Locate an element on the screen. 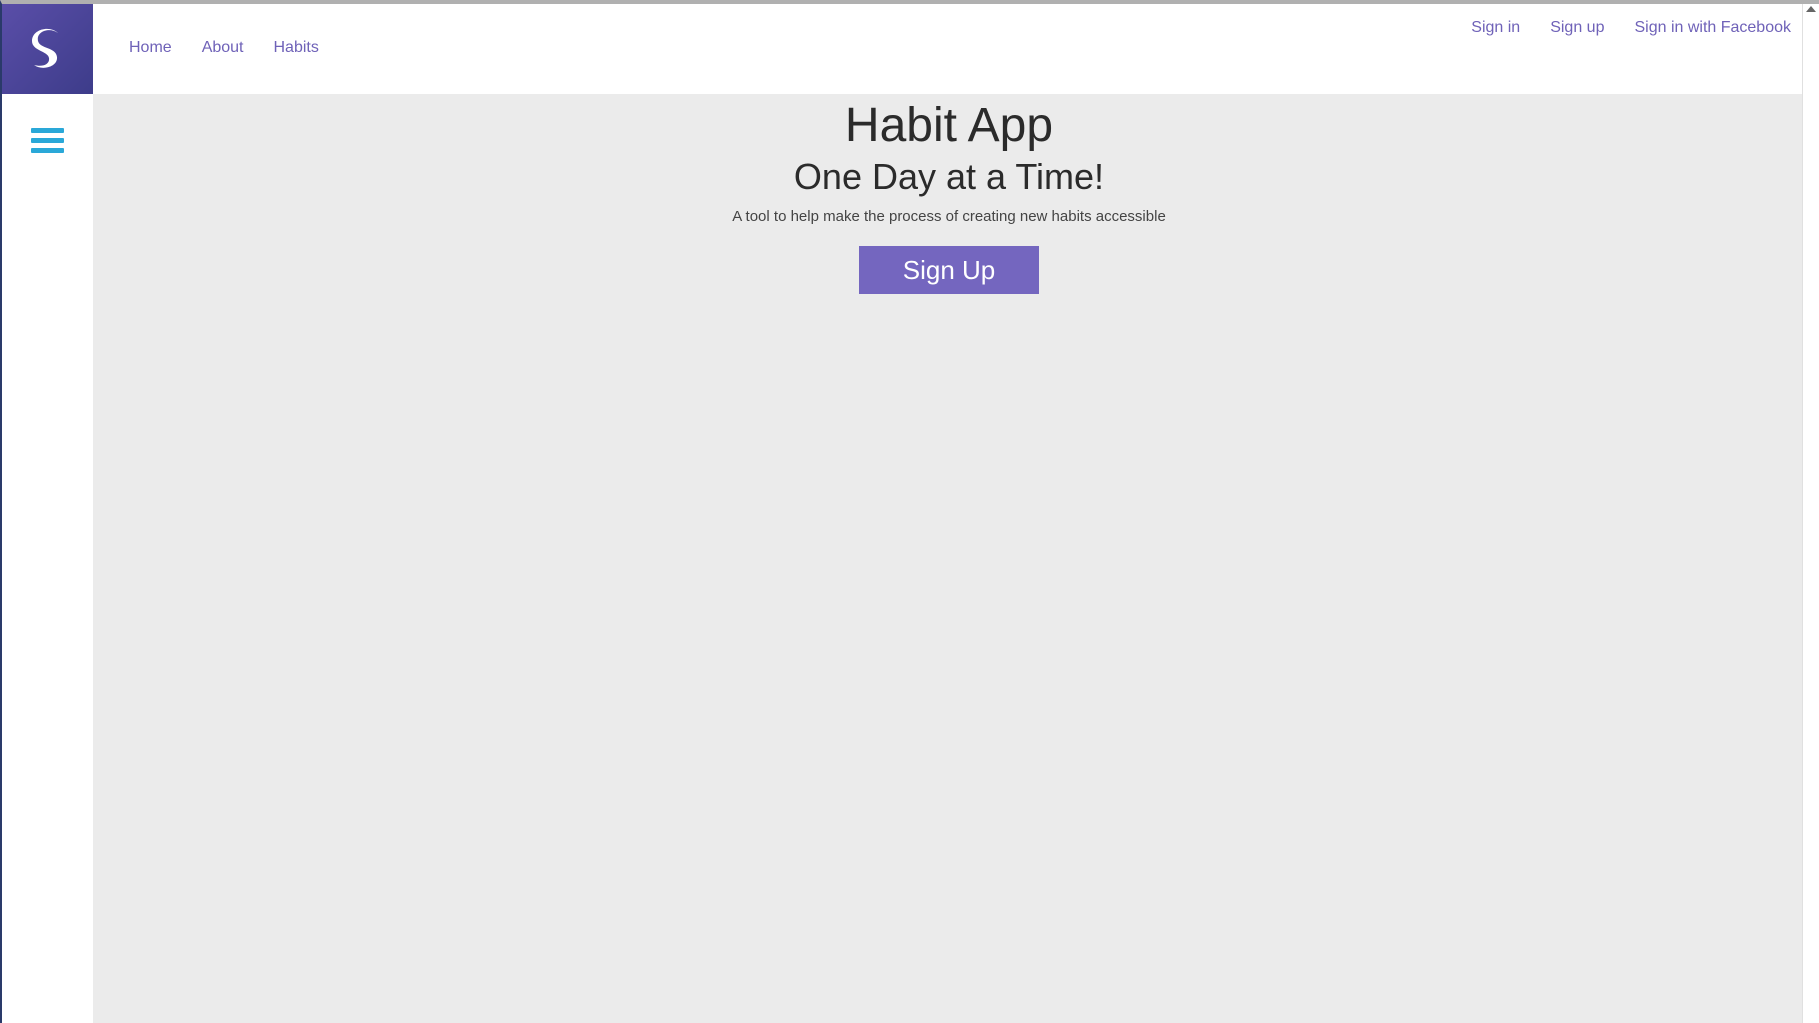  auth-nav: Sign in Sign up Sign in with Facebook is located at coordinates (1631, 28).